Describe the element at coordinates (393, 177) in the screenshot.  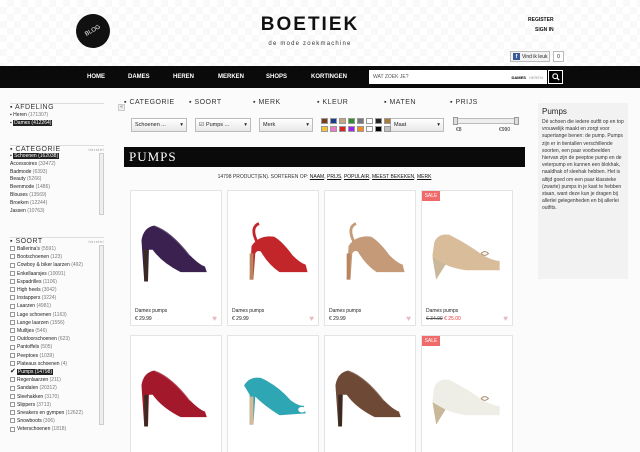
I see `sort-by-meest-bekeken: MEEST BEKEKEN` at that location.